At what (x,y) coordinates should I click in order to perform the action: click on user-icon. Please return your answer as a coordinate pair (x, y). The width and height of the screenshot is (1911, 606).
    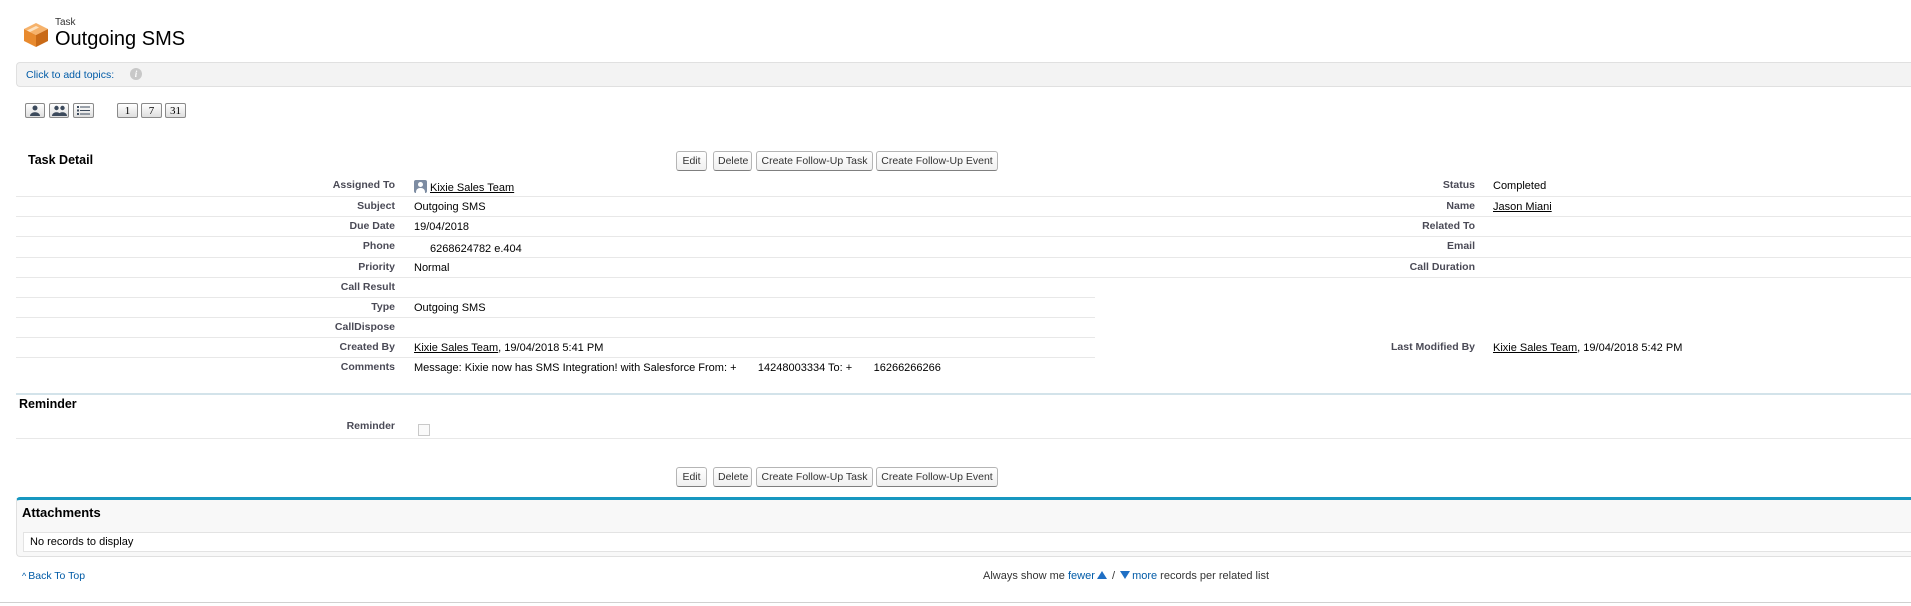
    Looking at the image, I should click on (420, 186).